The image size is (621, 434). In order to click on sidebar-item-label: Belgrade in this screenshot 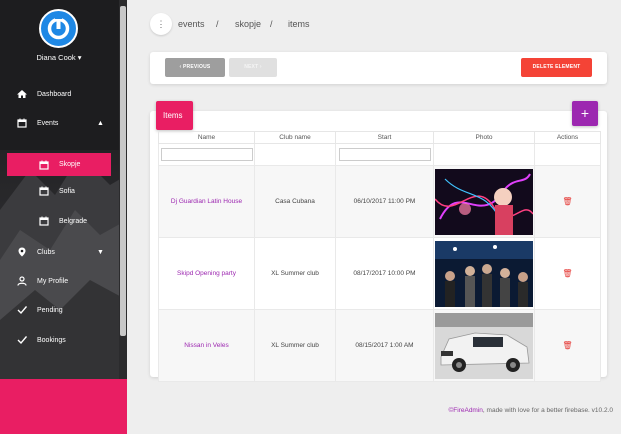, I will do `click(73, 221)`.